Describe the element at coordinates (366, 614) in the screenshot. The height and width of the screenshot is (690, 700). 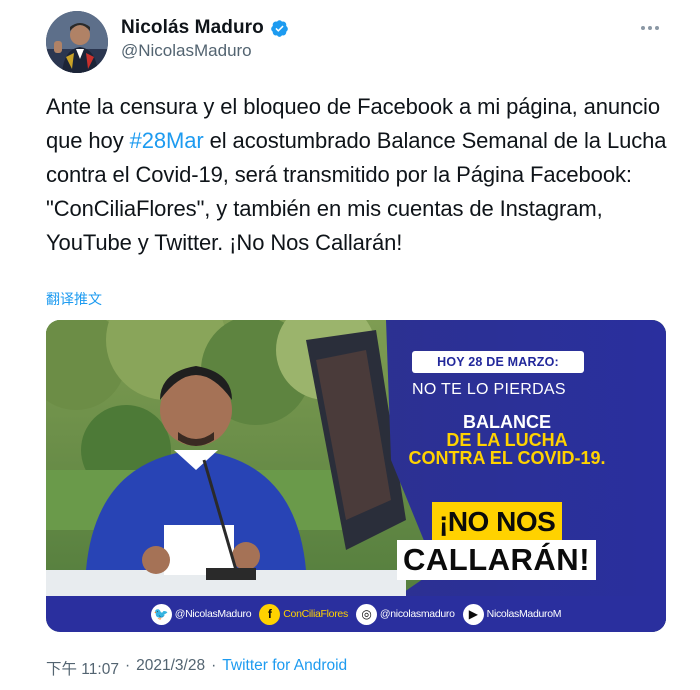
I see `instagram-icon: ◎` at that location.